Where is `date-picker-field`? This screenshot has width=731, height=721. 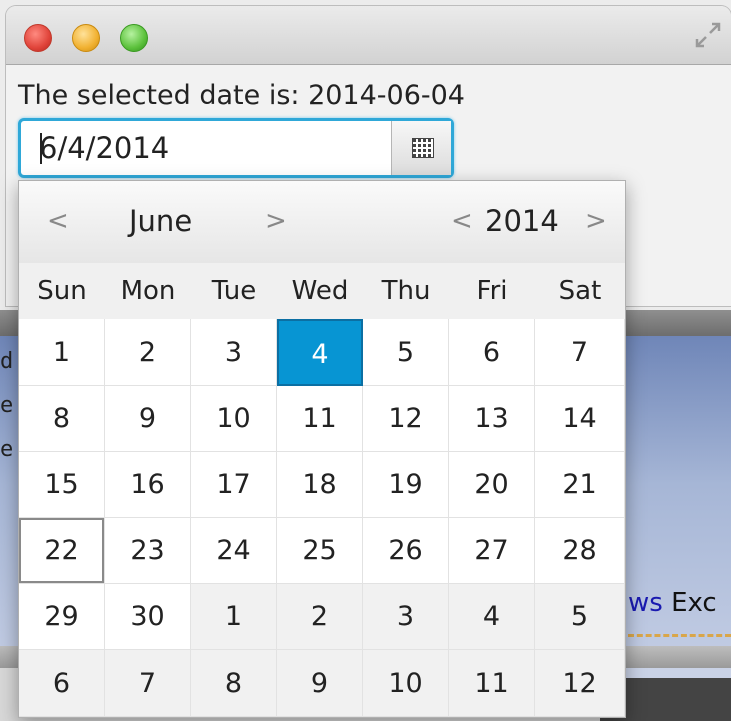
date-picker-field is located at coordinates (236, 148).